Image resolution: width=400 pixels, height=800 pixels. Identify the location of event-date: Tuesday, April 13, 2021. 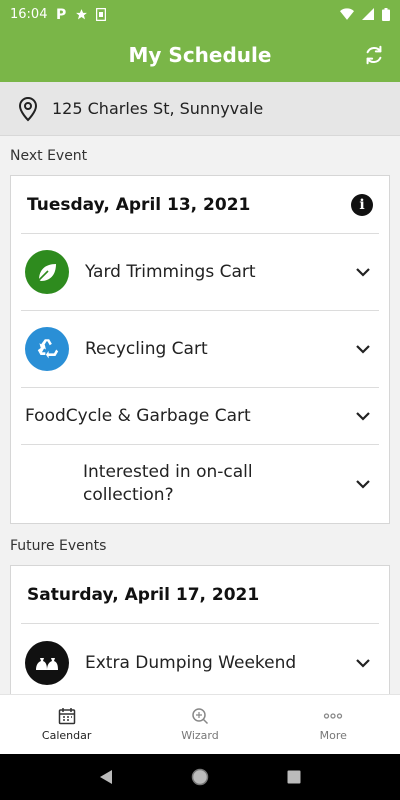
(139, 204).